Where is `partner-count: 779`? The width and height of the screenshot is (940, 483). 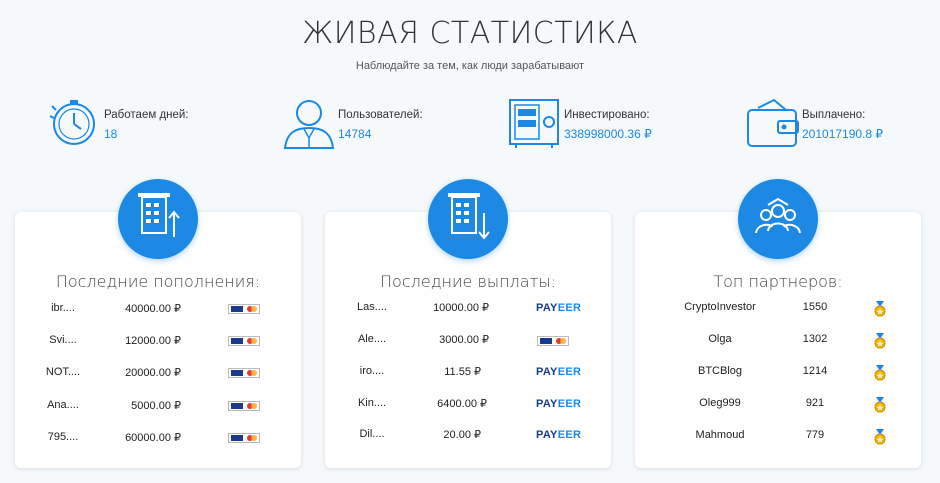 partner-count: 779 is located at coordinates (815, 435).